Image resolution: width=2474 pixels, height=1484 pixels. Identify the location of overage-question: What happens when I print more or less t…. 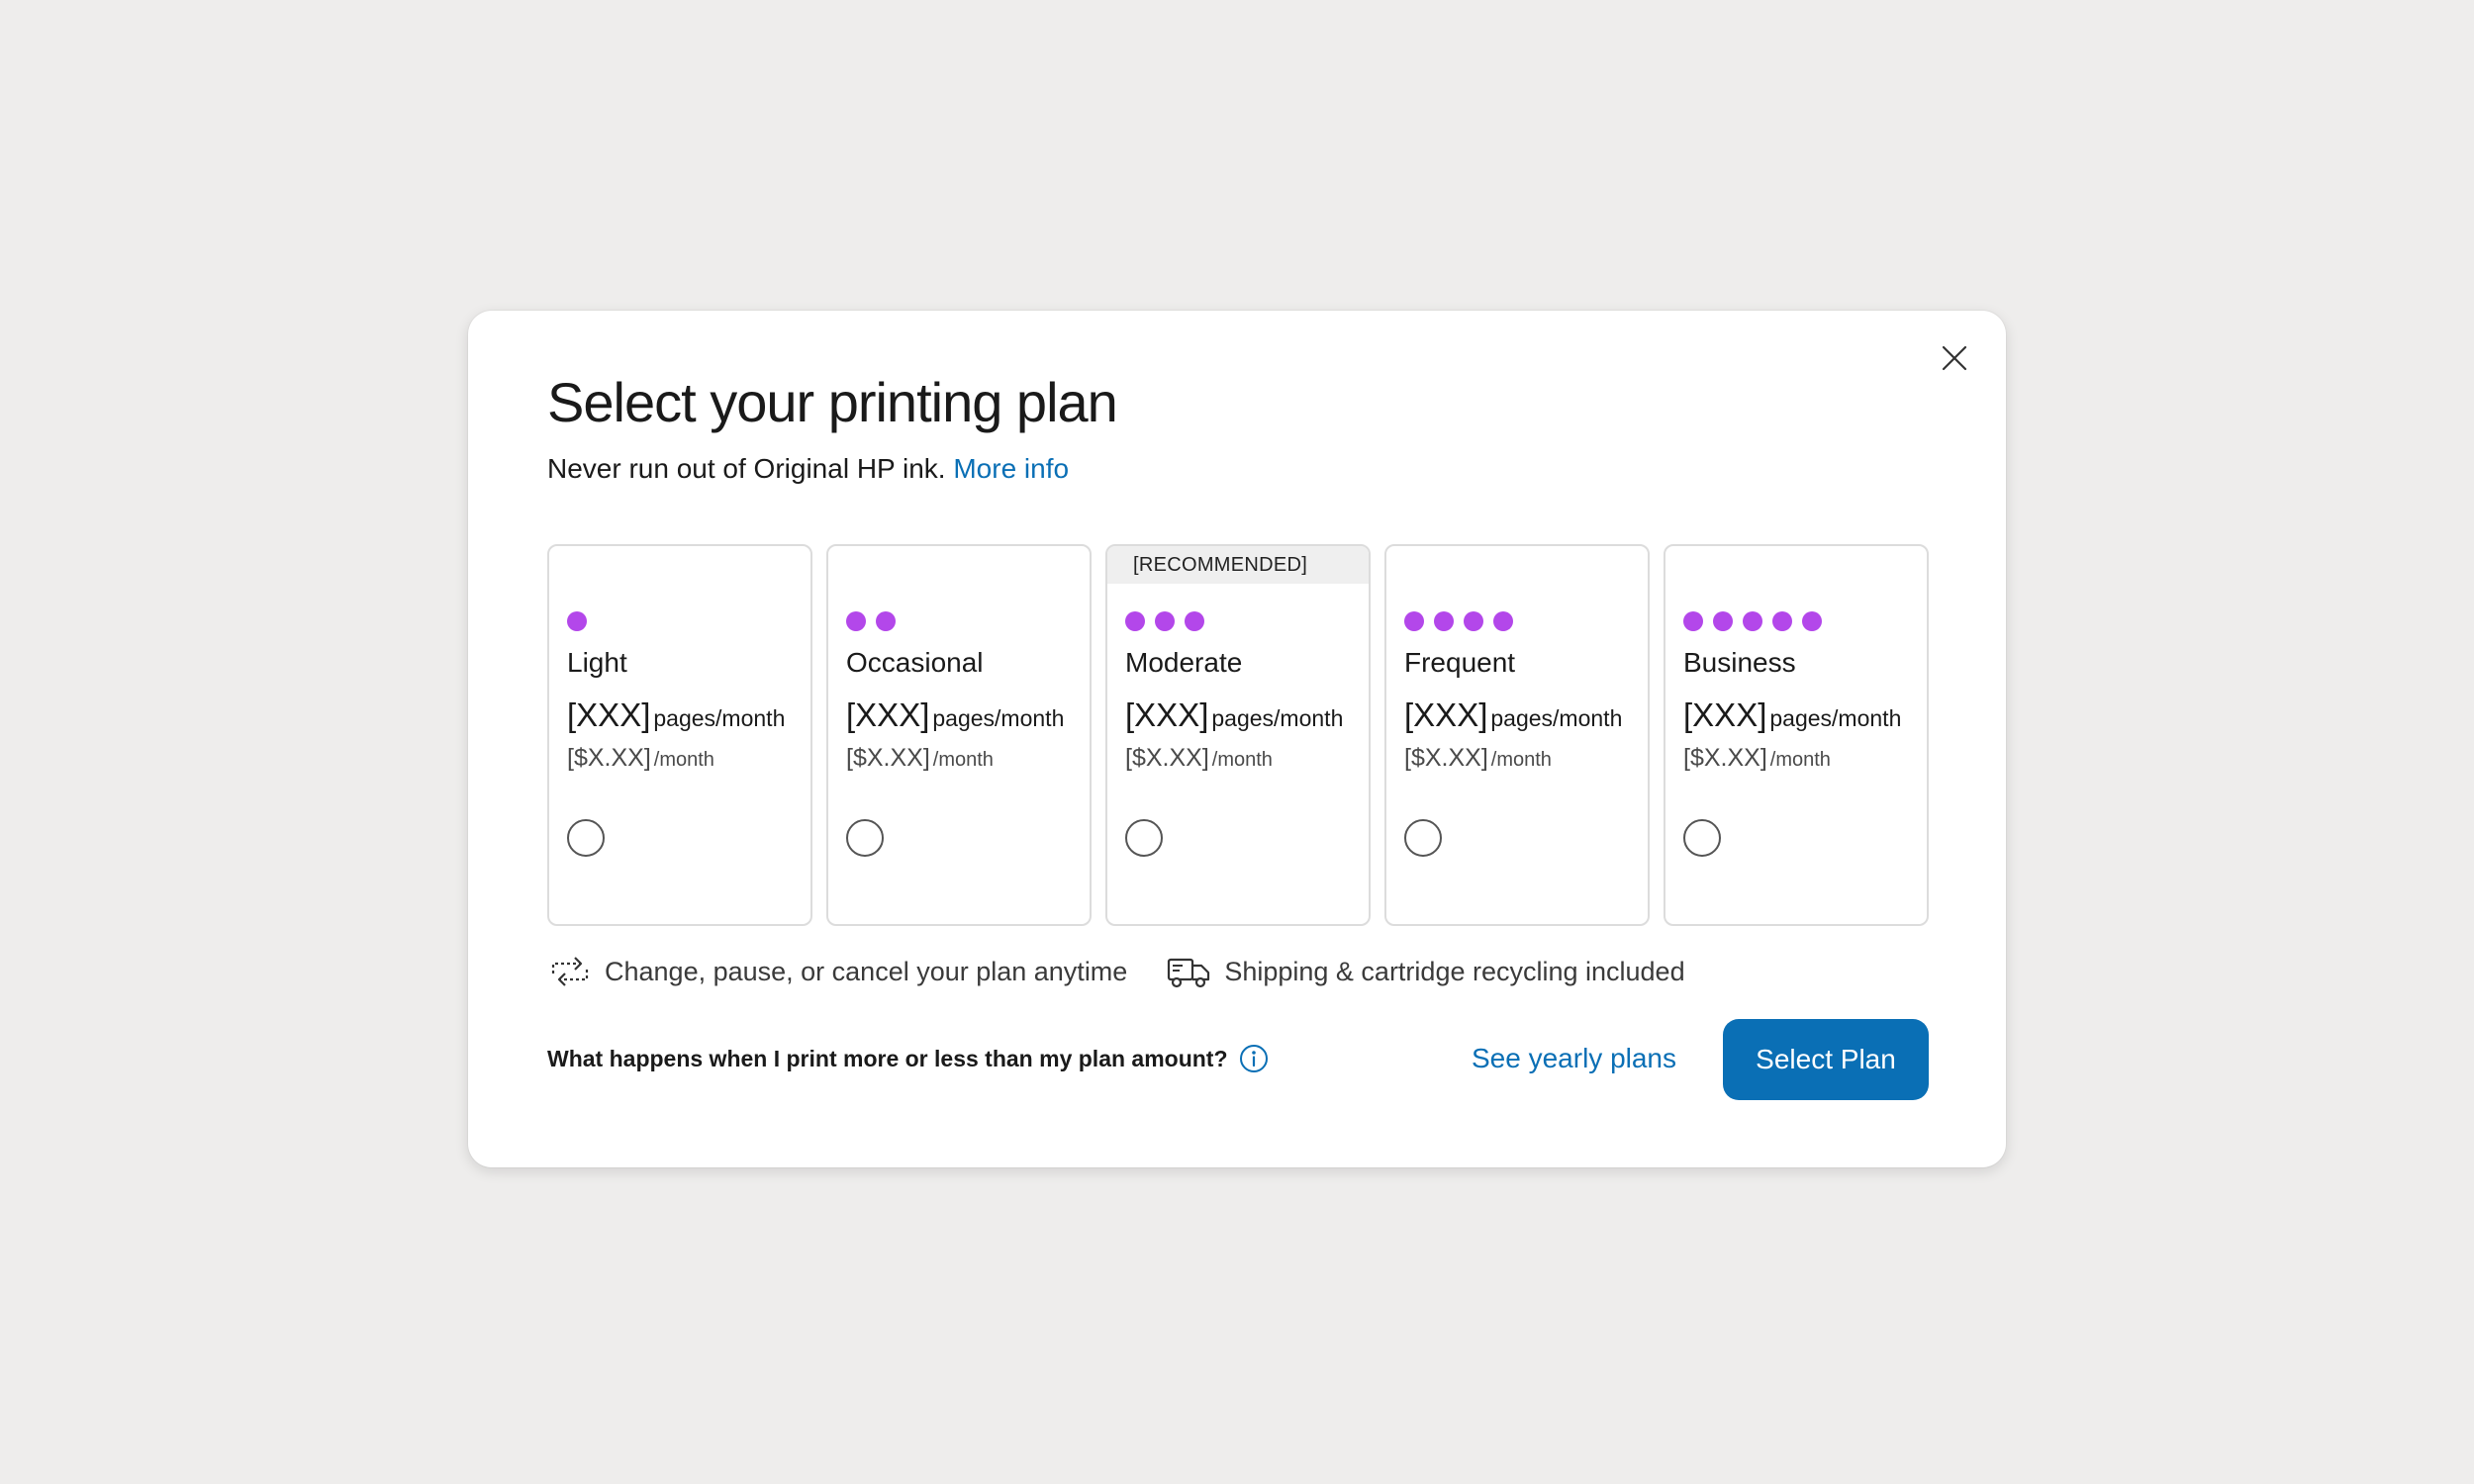
(909, 1058).